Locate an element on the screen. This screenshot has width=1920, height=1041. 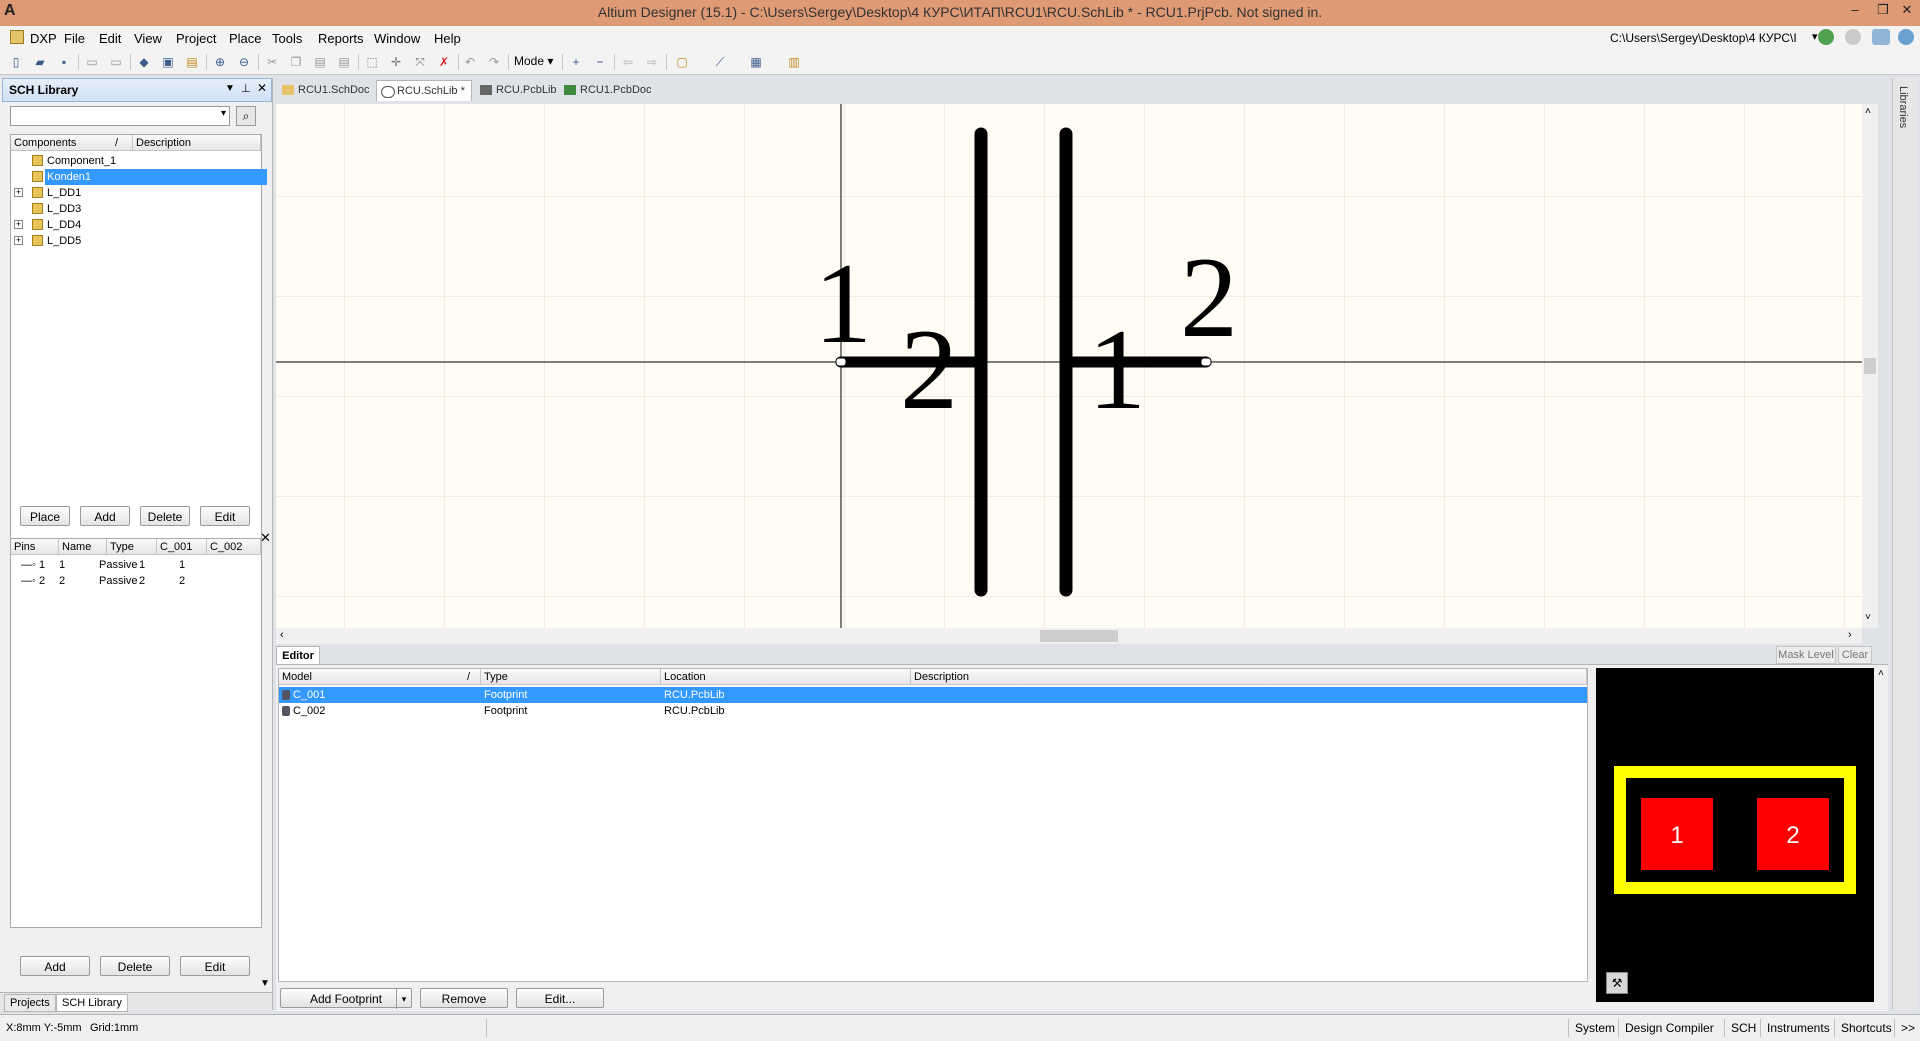
editor-tab: Editor is located at coordinates (298, 656).